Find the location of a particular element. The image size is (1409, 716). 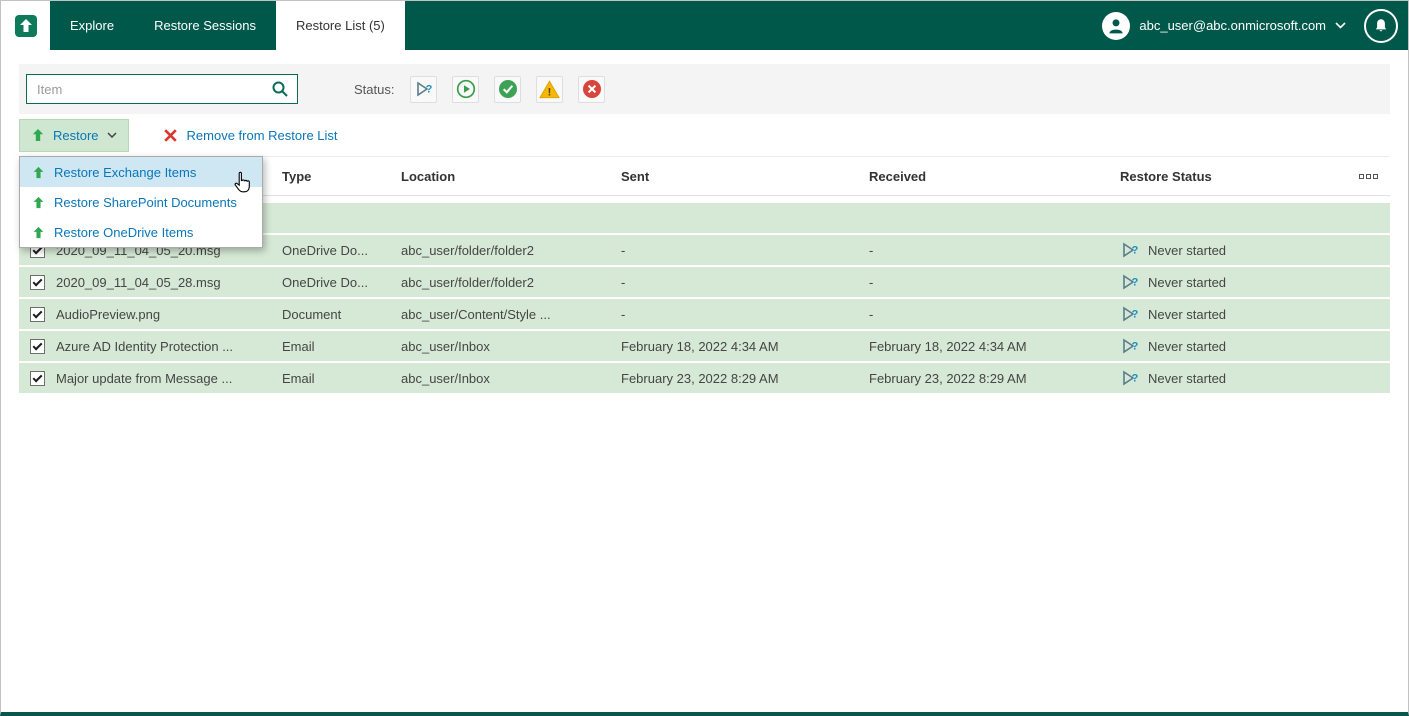

cell-type: Document is located at coordinates (312, 314).